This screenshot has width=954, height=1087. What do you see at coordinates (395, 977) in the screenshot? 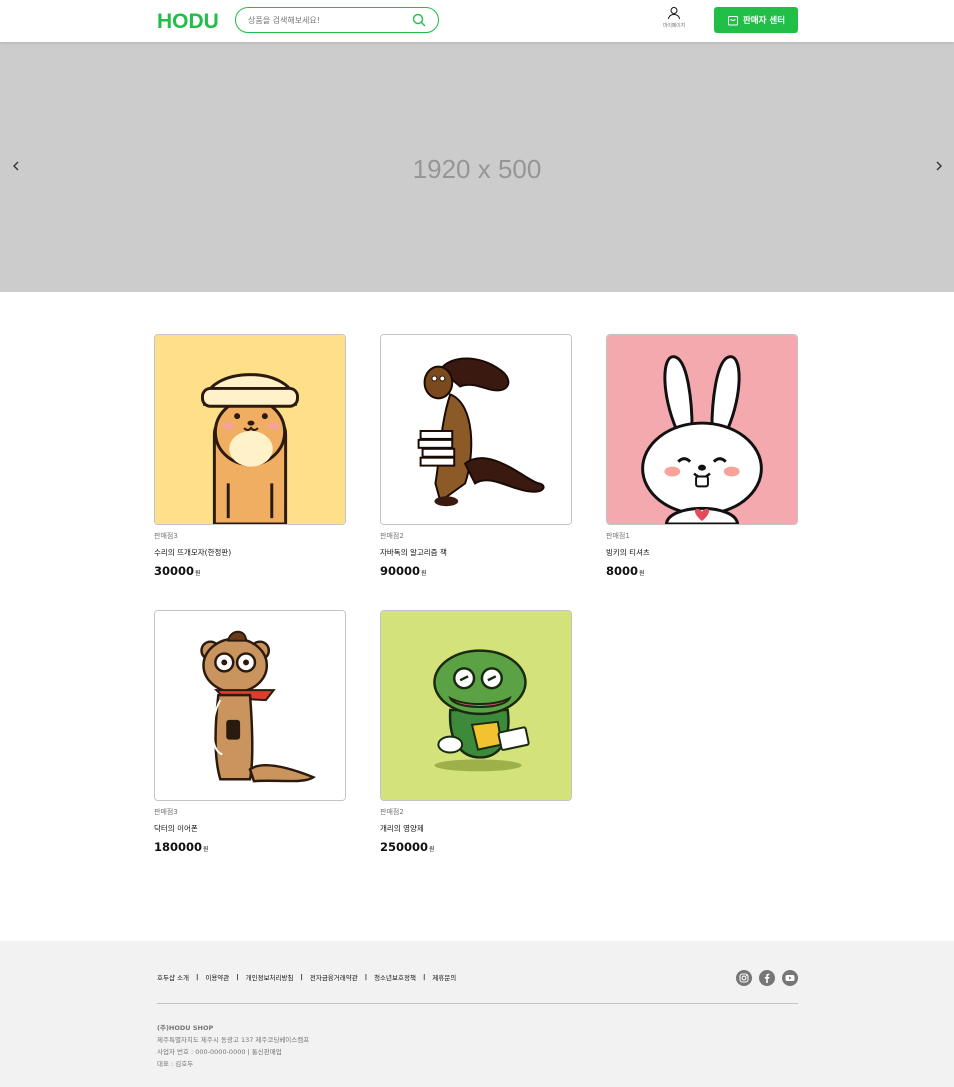
I see `footer-link-youth-policy: 청소년보호정책` at bounding box center [395, 977].